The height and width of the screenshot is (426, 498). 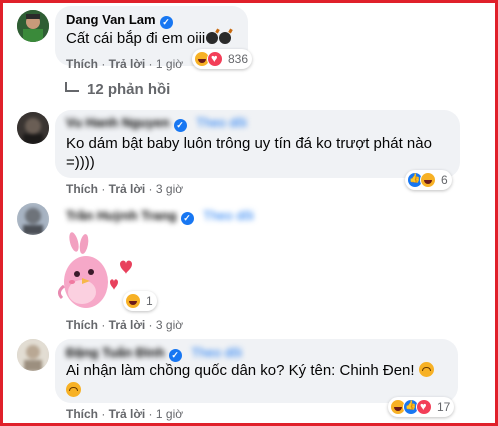 What do you see at coordinates (444, 180) in the screenshot?
I see `reaction-count: 6` at bounding box center [444, 180].